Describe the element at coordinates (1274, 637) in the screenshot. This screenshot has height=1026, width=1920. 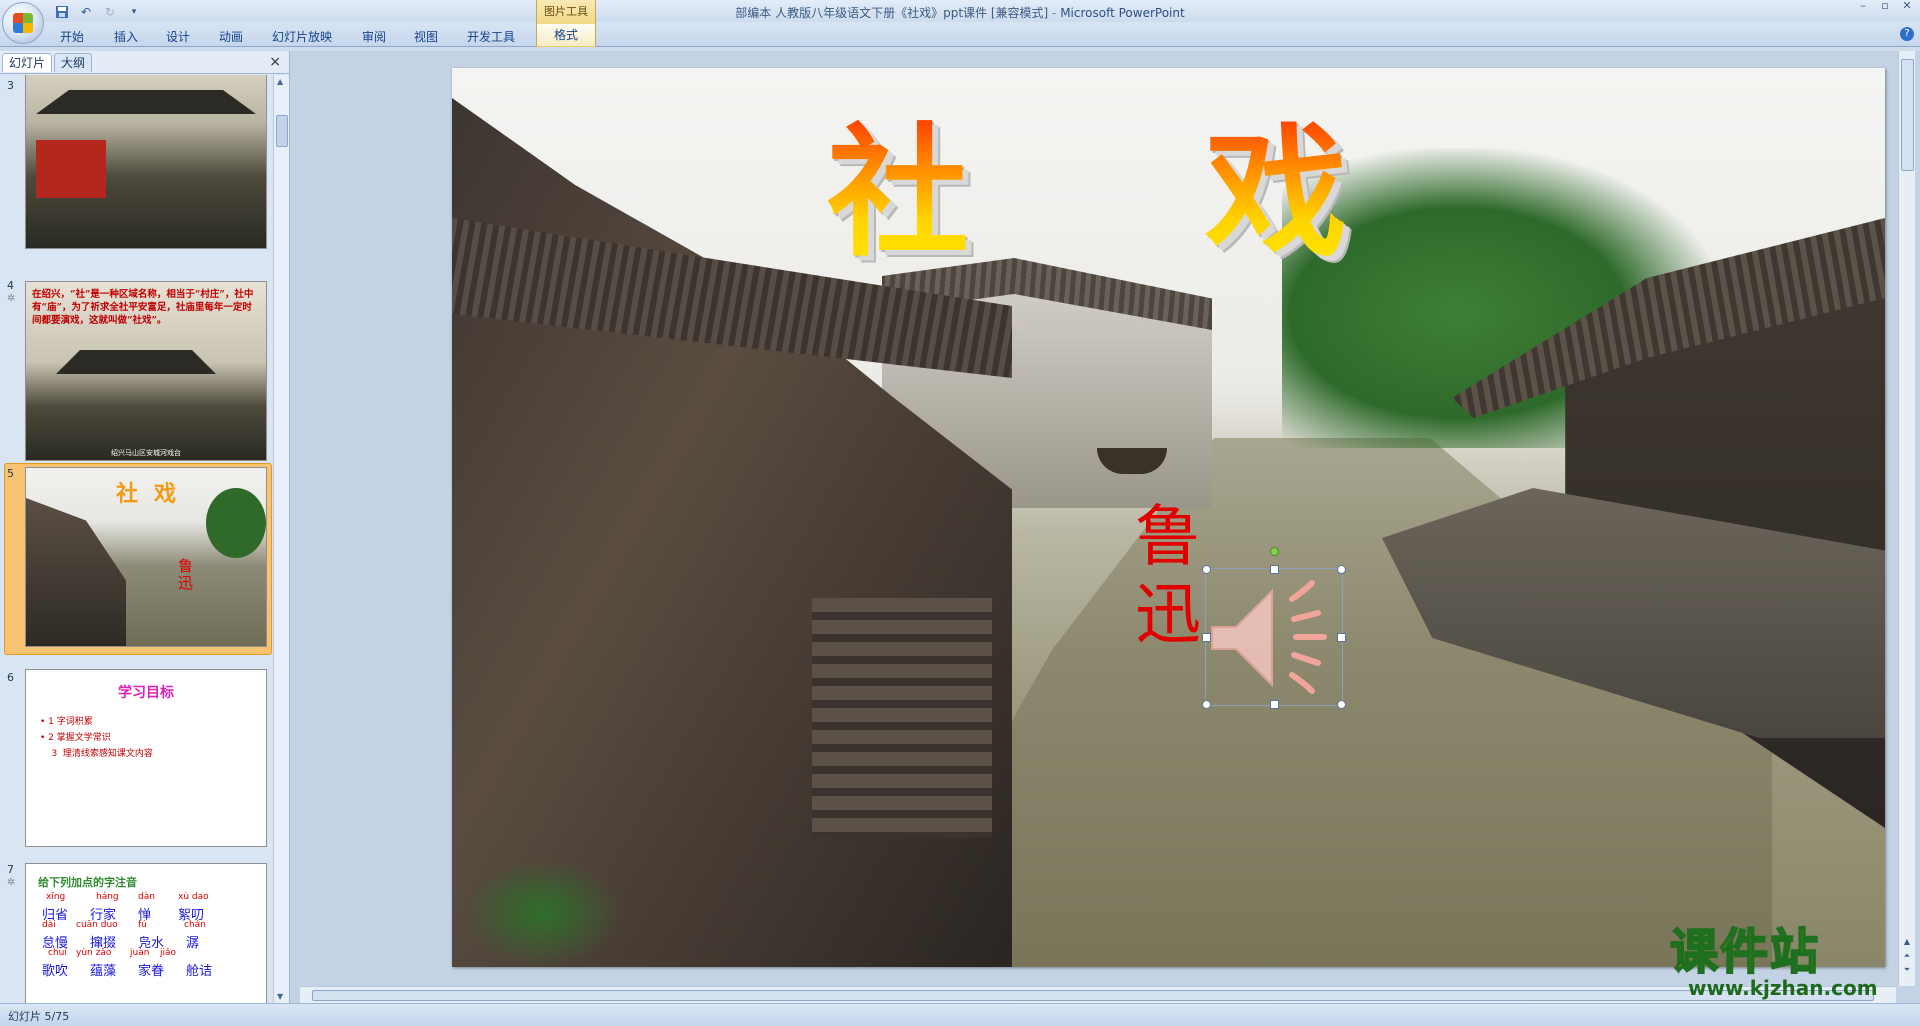
I see `speaker-icon` at that location.